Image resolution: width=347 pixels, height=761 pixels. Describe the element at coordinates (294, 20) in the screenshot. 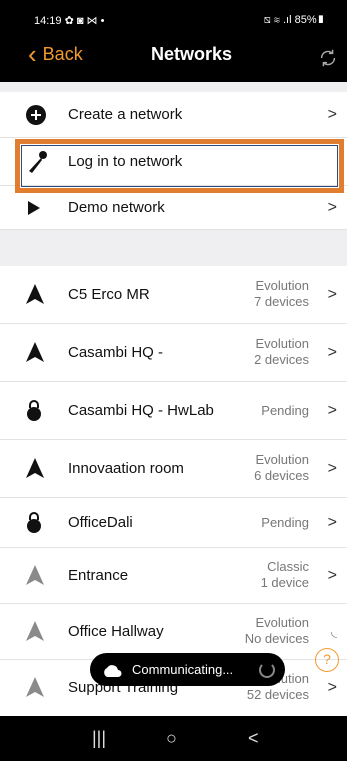

I see `status-indicators: ⧅ ≋ .ıl 85%▮` at that location.